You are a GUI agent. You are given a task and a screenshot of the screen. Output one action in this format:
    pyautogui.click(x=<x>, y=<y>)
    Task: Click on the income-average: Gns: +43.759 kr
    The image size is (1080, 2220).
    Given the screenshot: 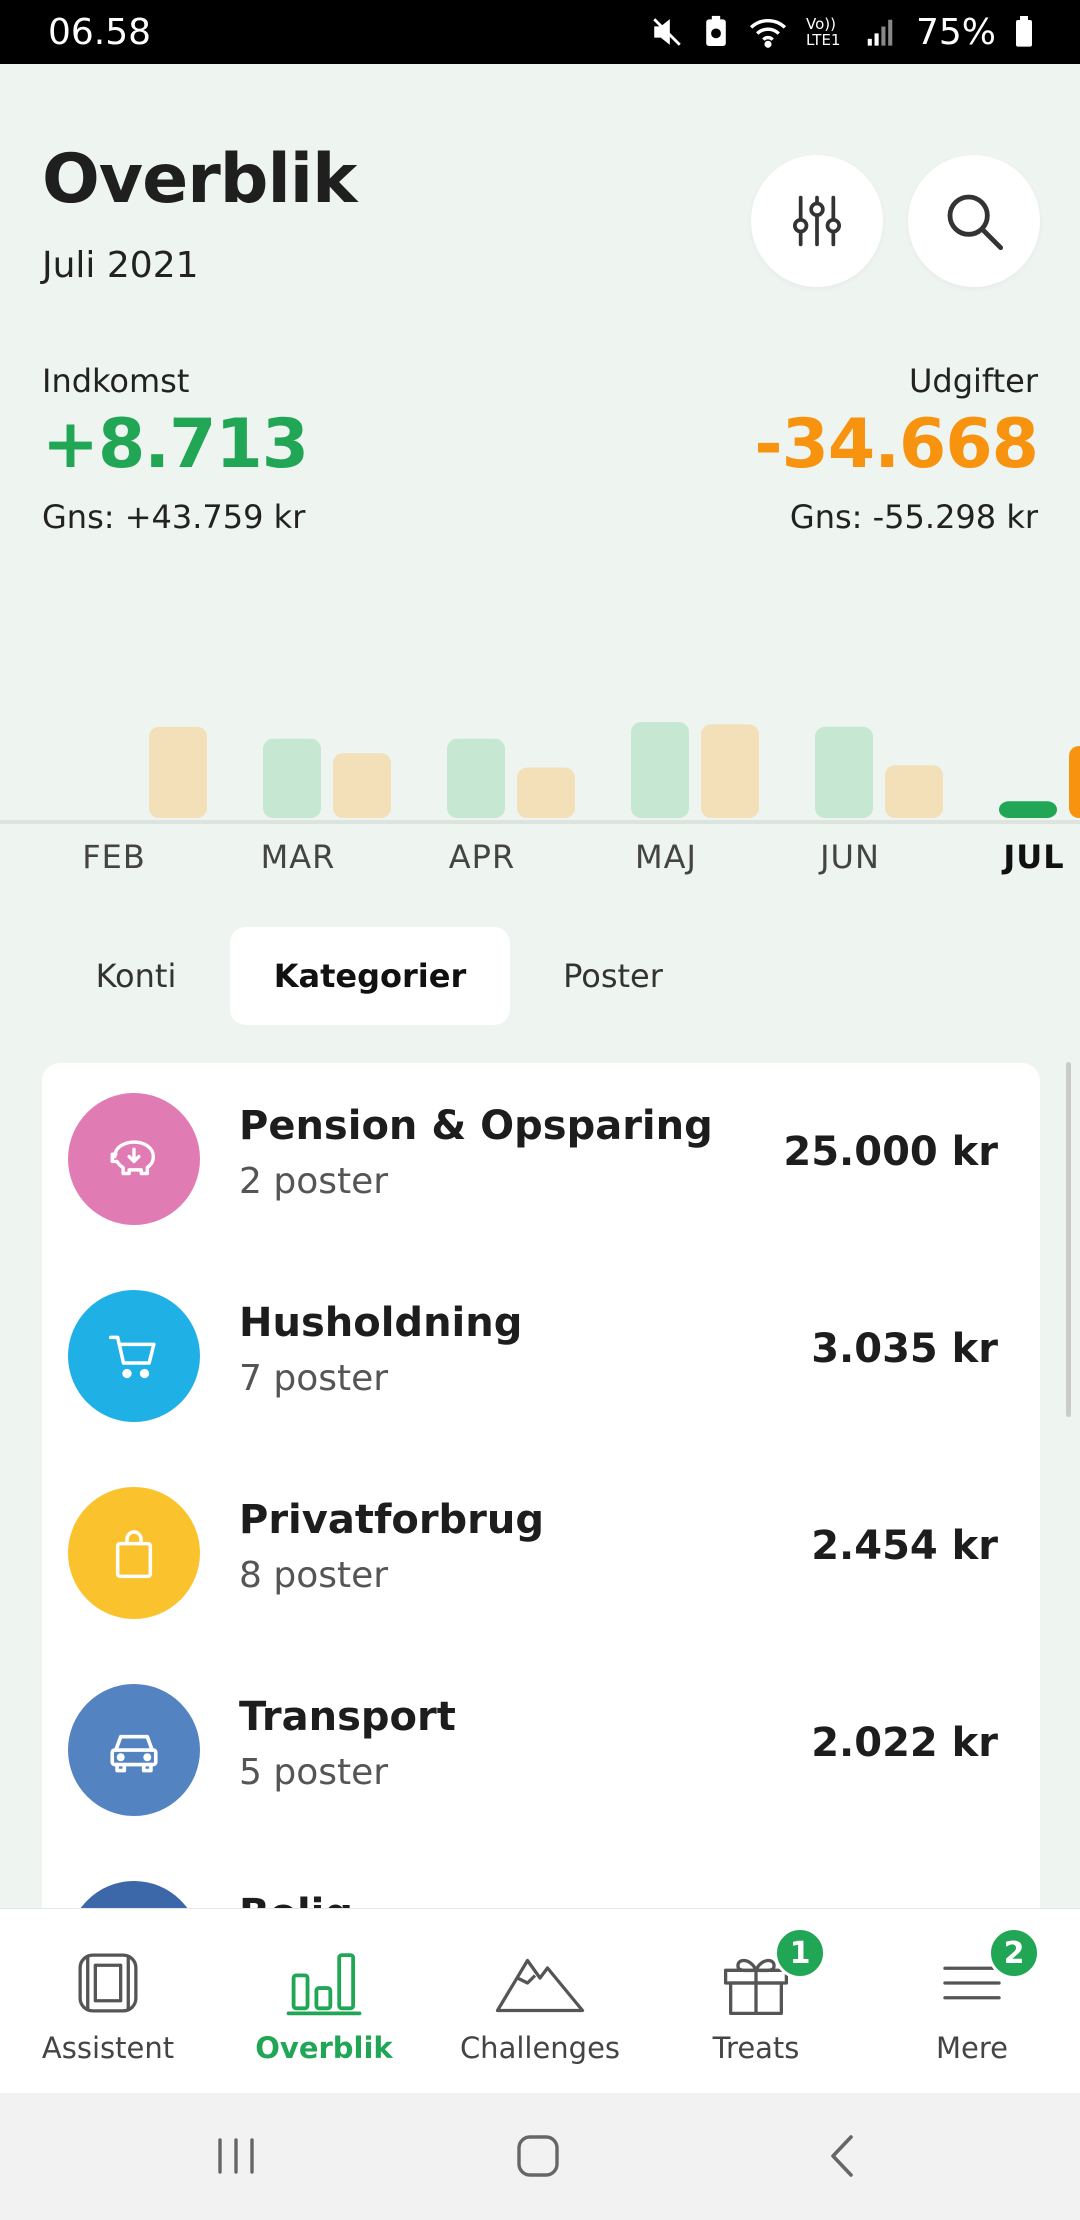 What is the action you would take?
    pyautogui.click(x=174, y=517)
    